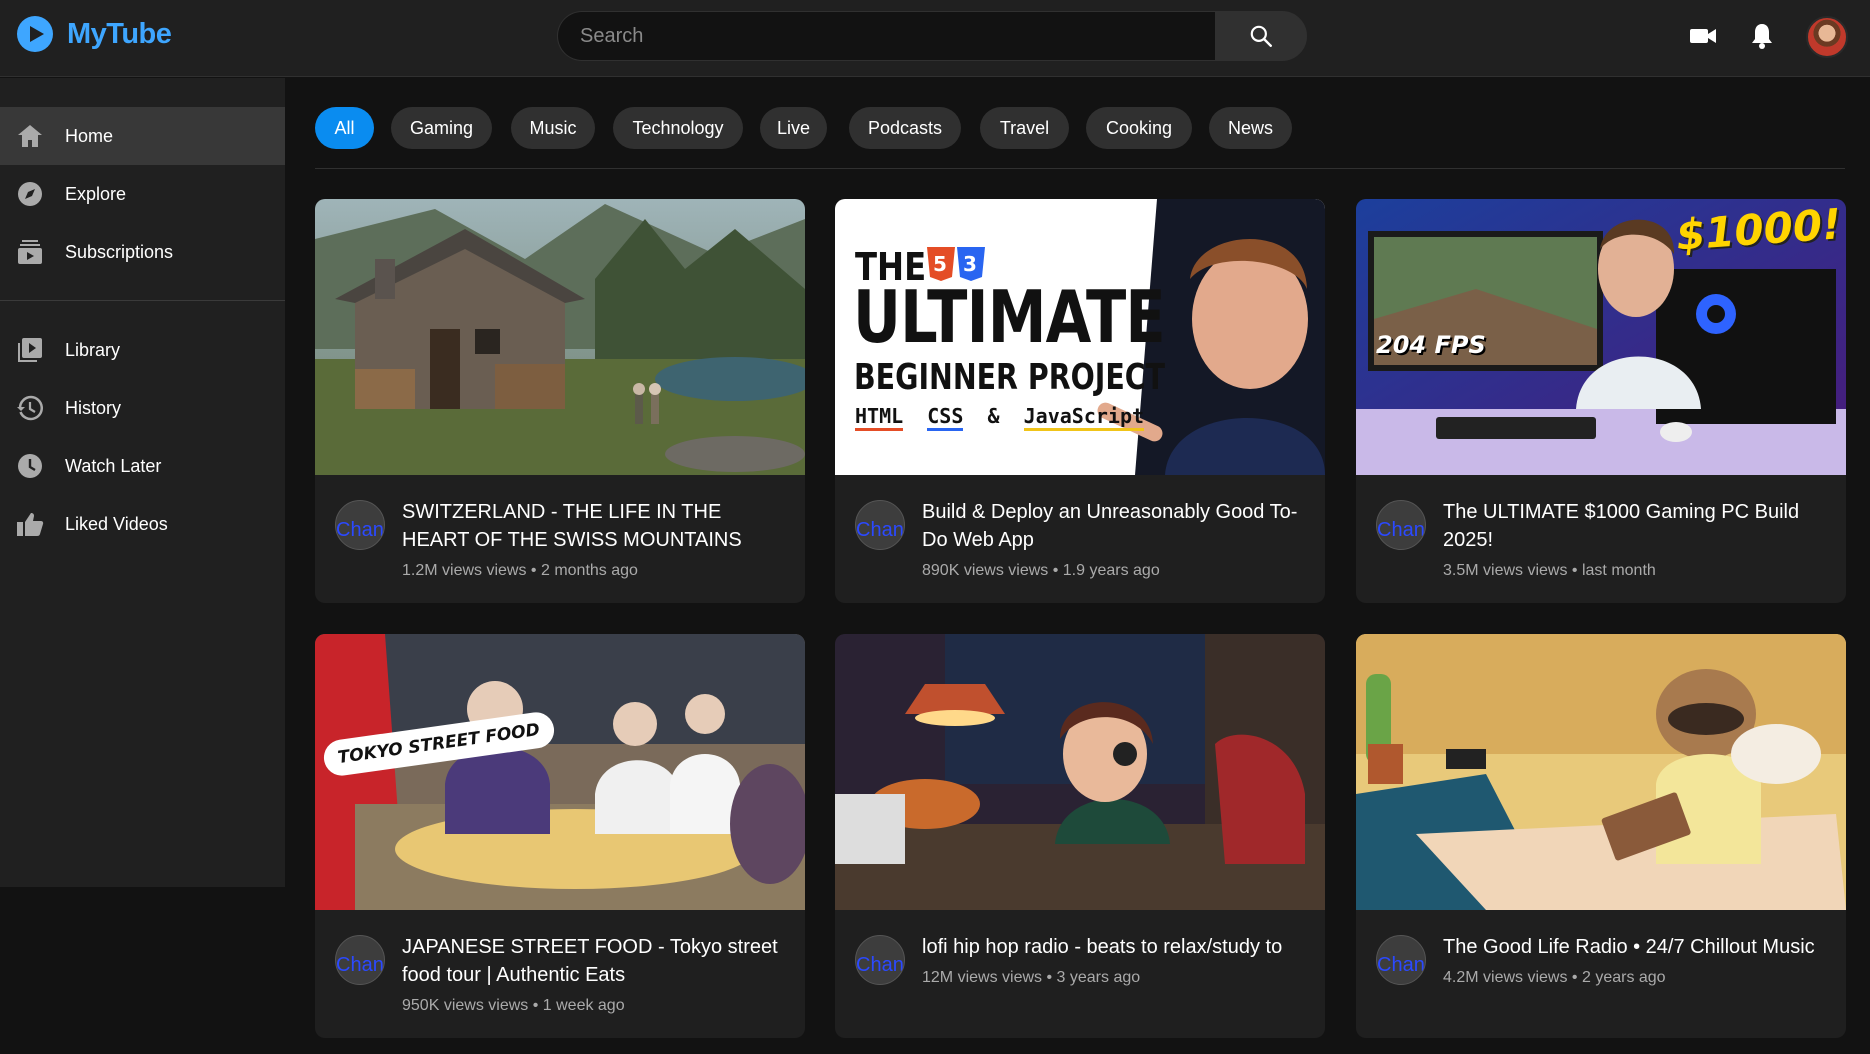  I want to click on search-bar, so click(932, 36).